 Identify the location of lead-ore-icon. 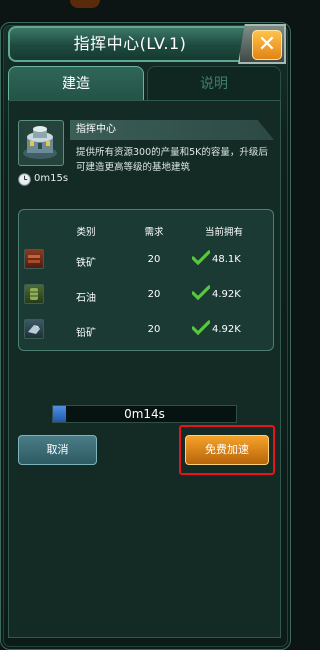
(34, 329).